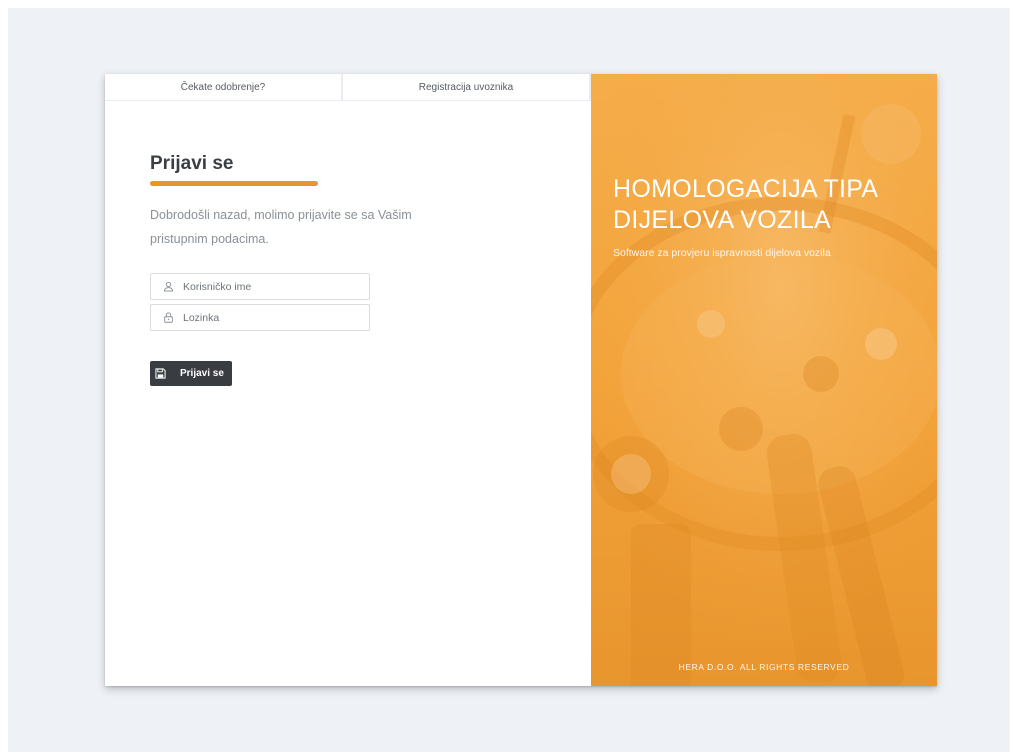 The width and height of the screenshot is (1016, 756). Describe the element at coordinates (223, 87) in the screenshot. I see `tab-awaiting-approval: Čekate odobrenje?` at that location.